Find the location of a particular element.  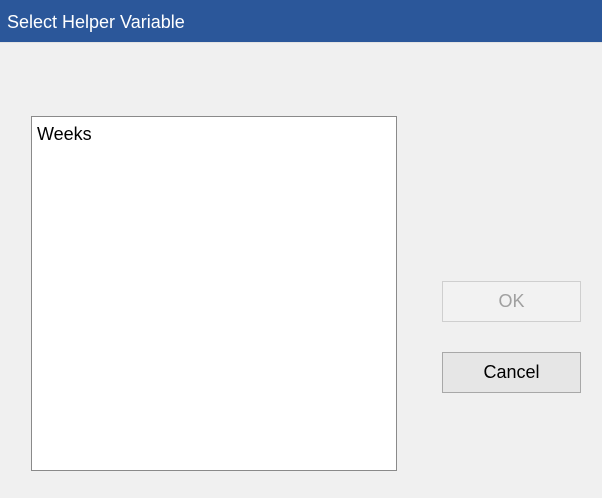

title-bar: Select Helper Variable is located at coordinates (301, 21).